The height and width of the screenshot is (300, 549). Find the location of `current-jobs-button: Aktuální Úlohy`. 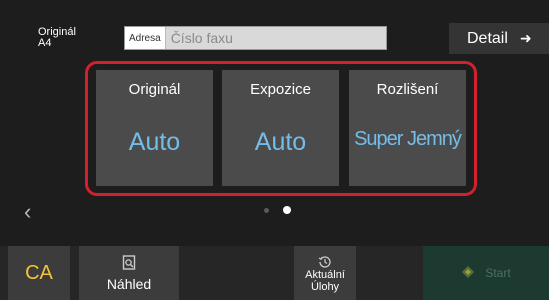

current-jobs-button: Aktuální Úlohy is located at coordinates (325, 273).